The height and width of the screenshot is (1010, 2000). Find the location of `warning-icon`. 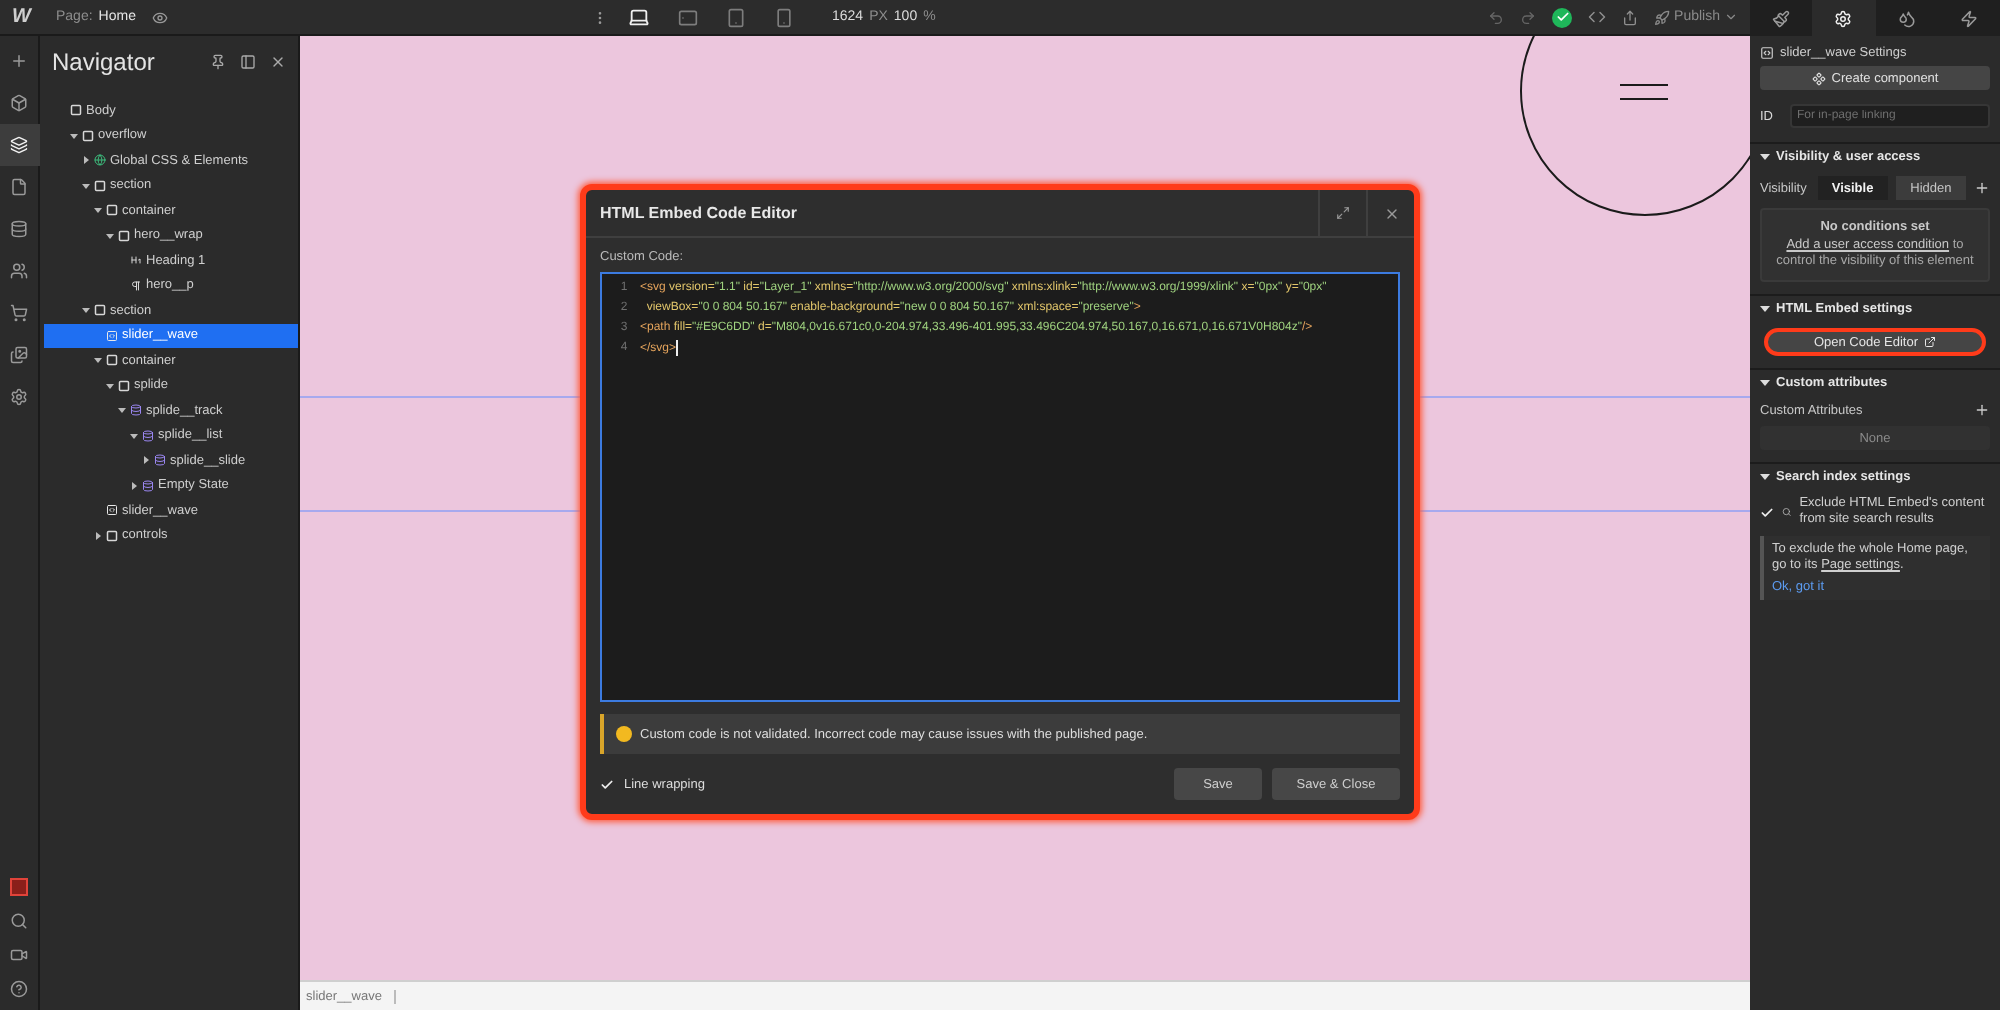

warning-icon is located at coordinates (624, 734).